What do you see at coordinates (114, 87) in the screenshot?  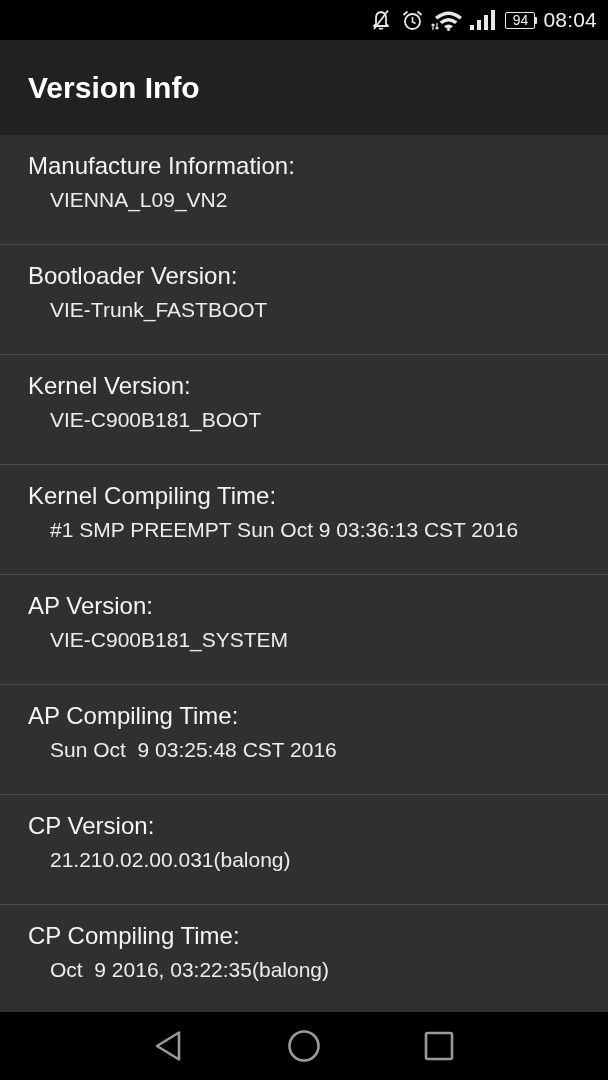 I see `screen-title: Version Info` at bounding box center [114, 87].